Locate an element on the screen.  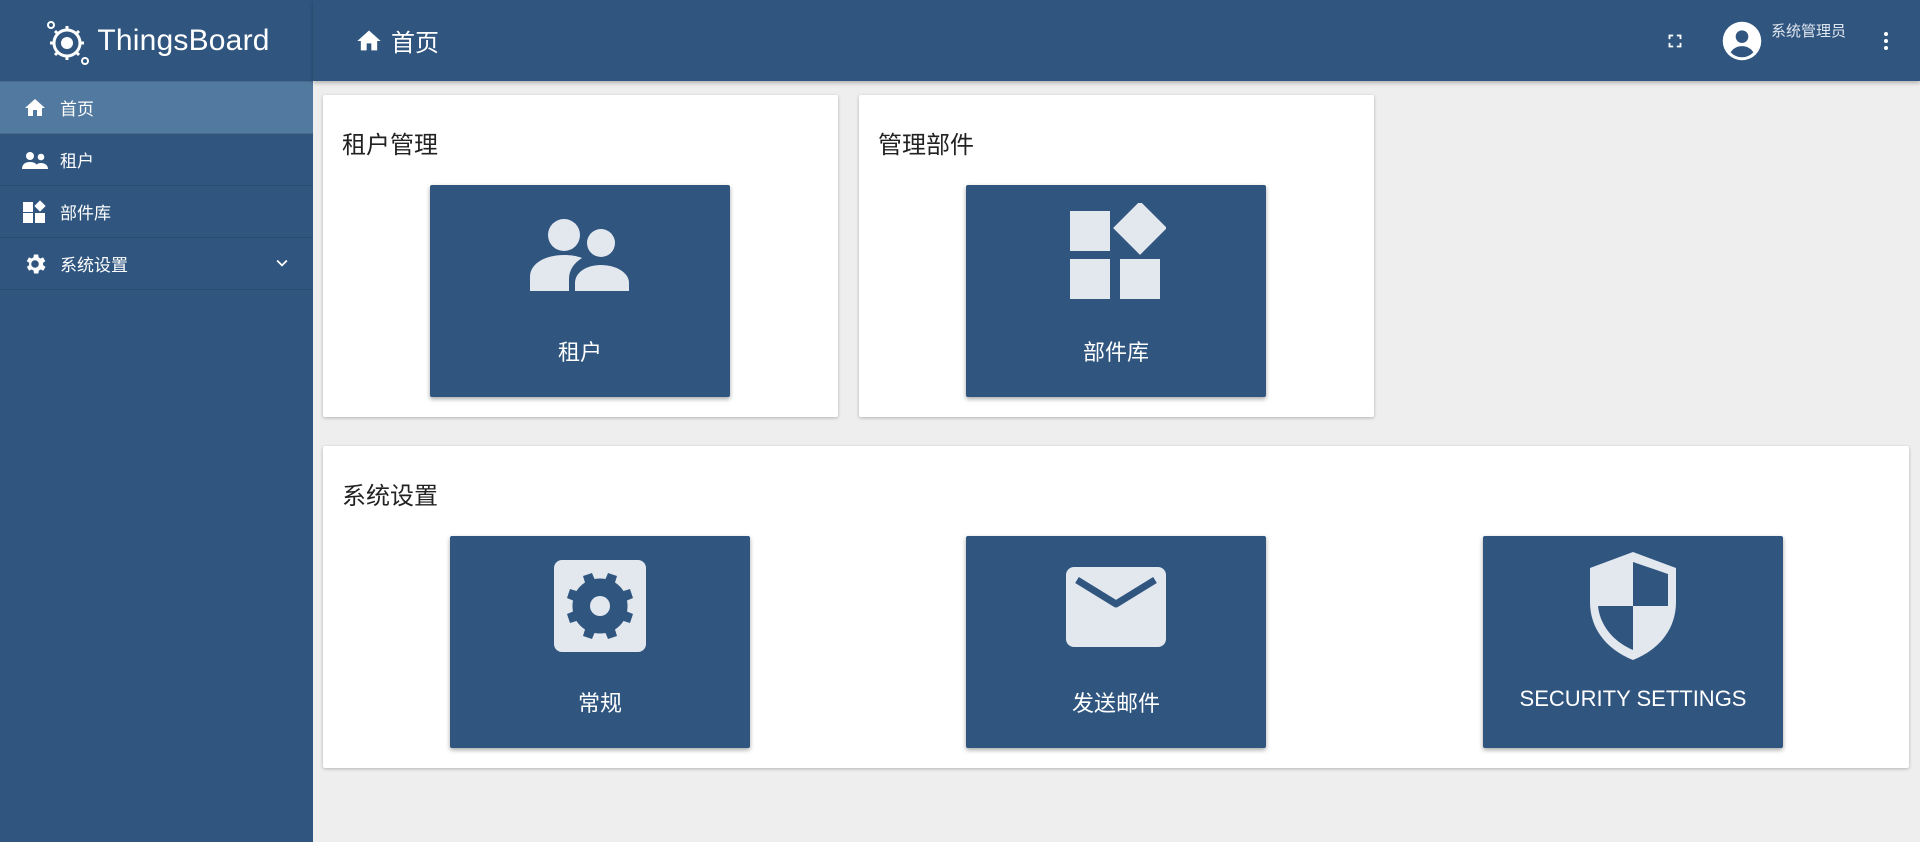
mail-icon is located at coordinates (1116, 607).